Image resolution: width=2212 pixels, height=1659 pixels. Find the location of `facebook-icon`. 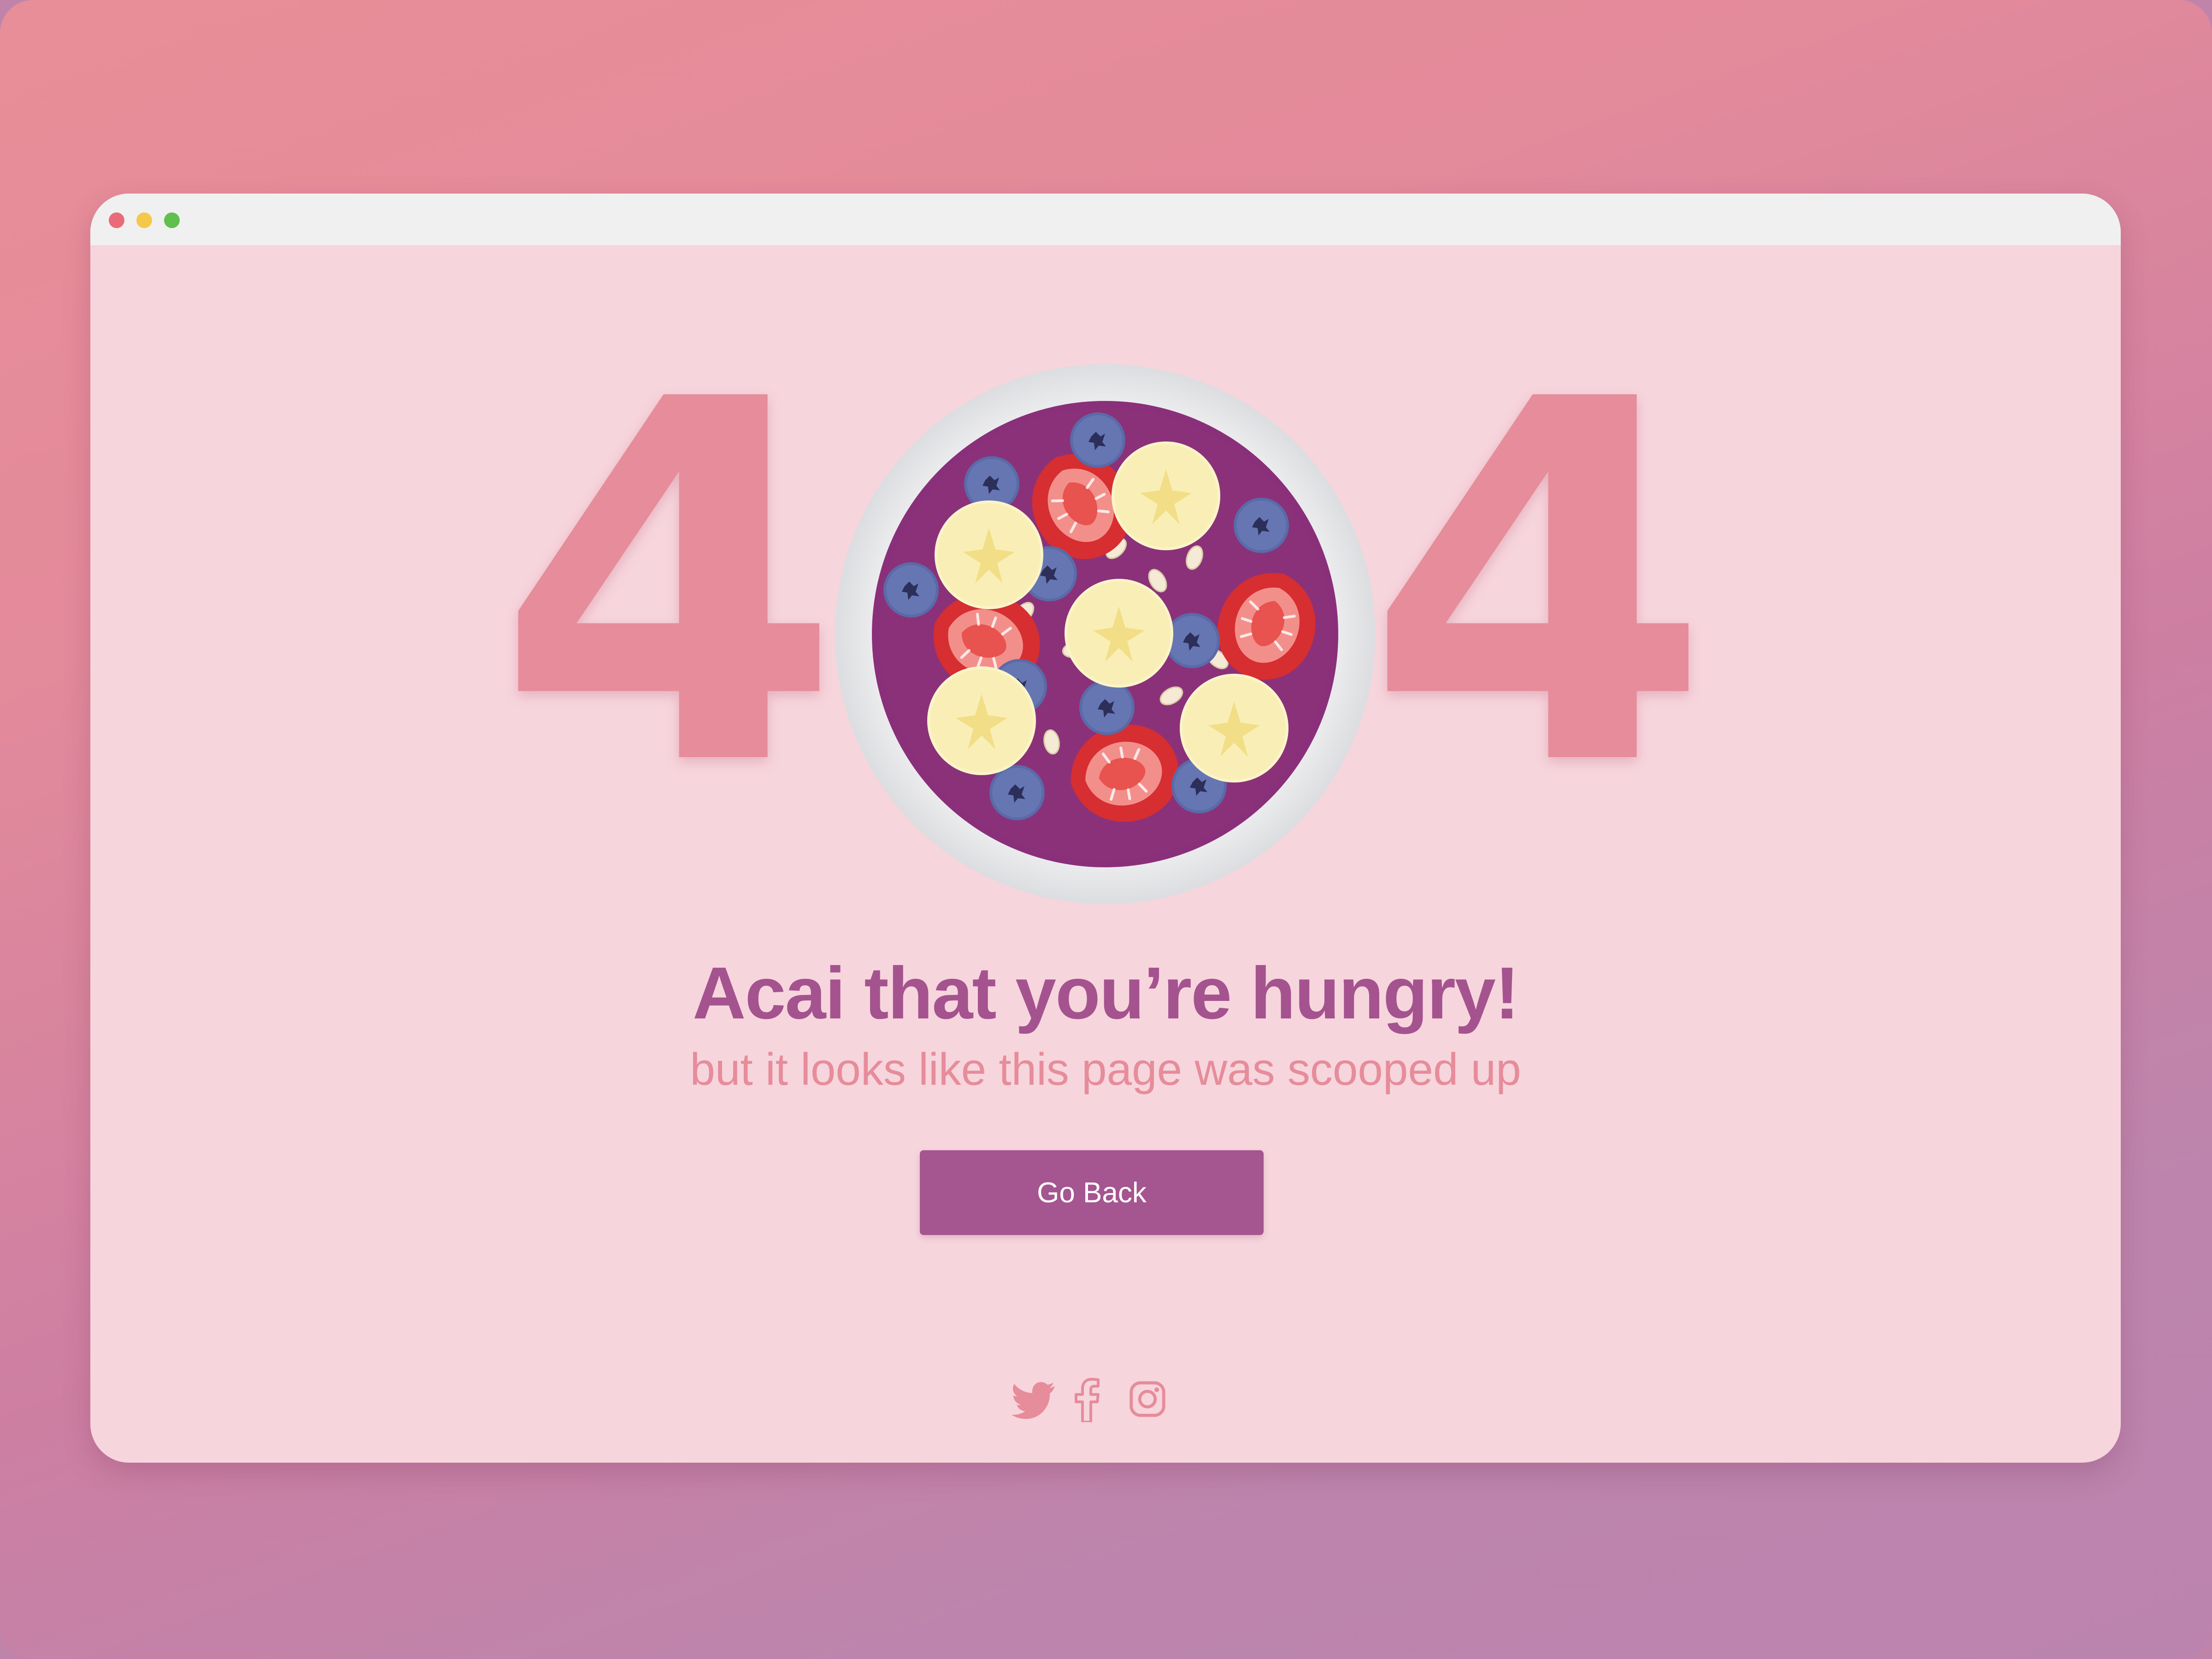

facebook-icon is located at coordinates (1087, 1399).